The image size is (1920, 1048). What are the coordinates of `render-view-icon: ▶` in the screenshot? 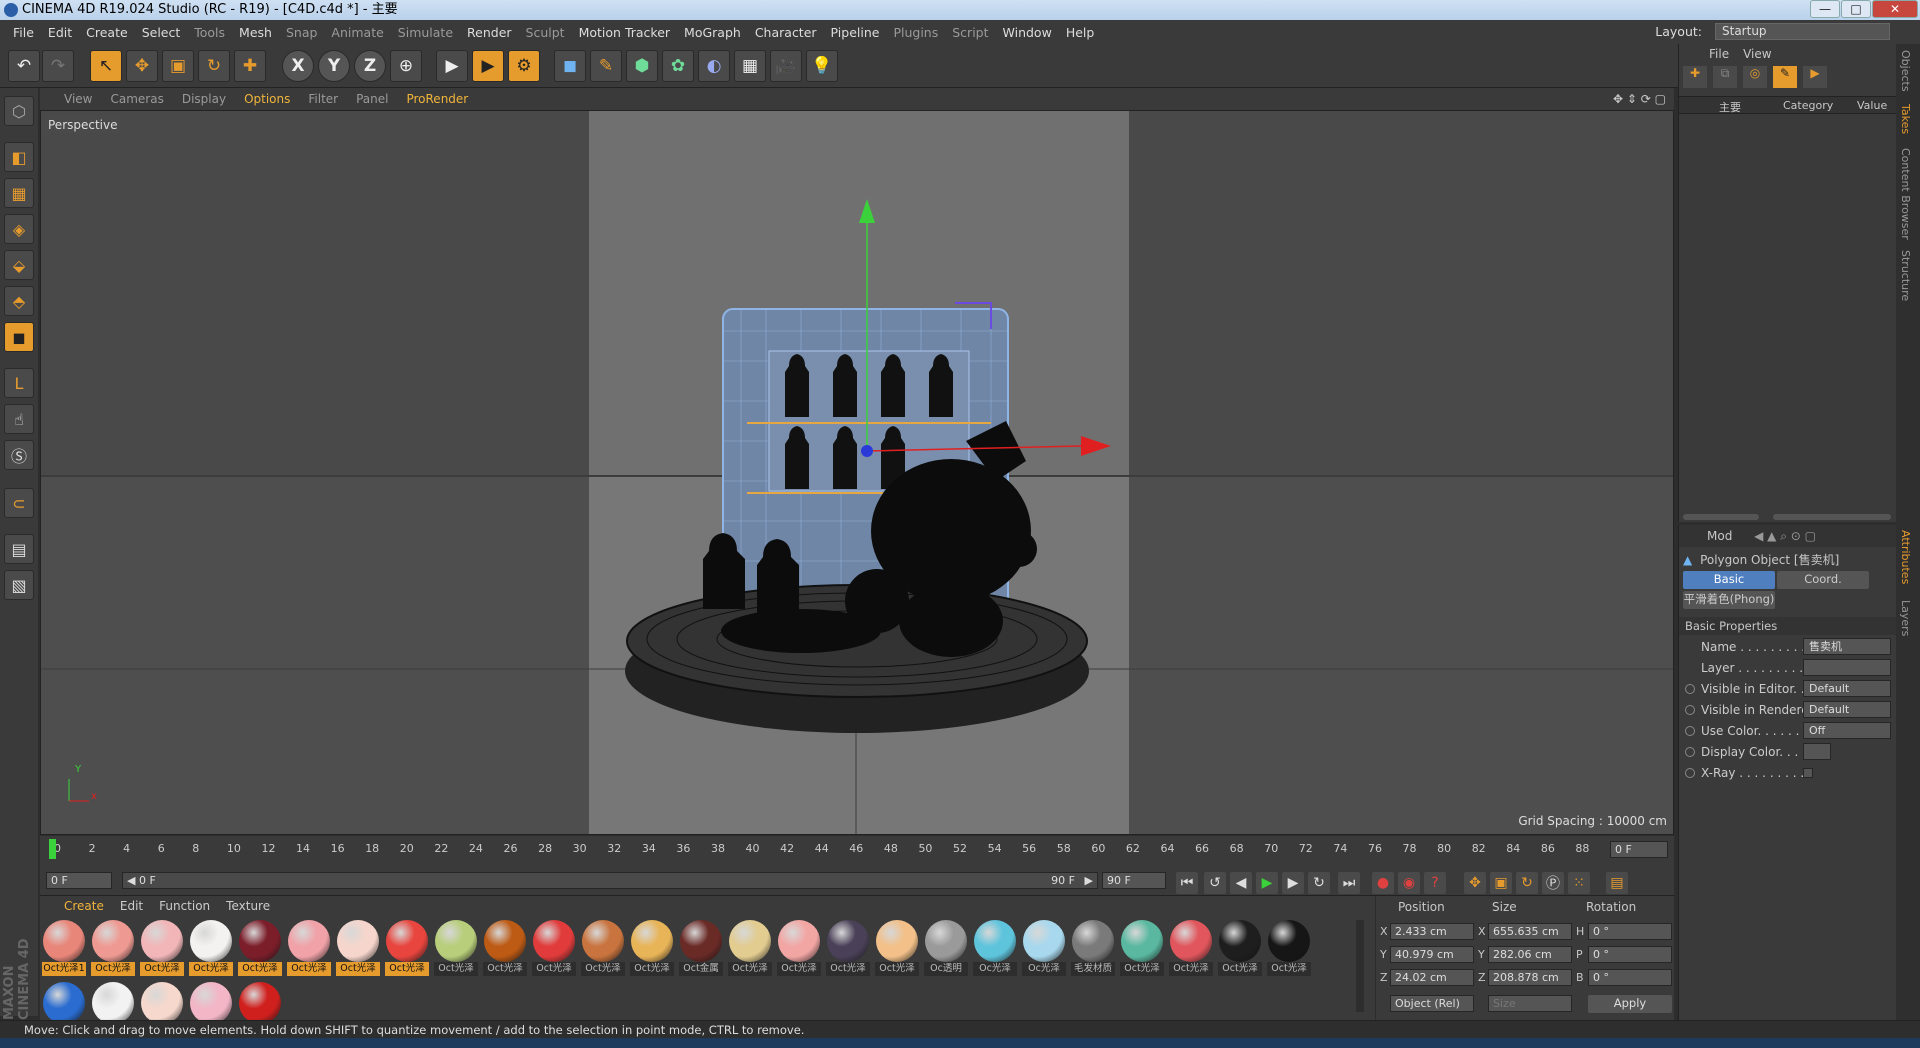 It's located at (452, 66).